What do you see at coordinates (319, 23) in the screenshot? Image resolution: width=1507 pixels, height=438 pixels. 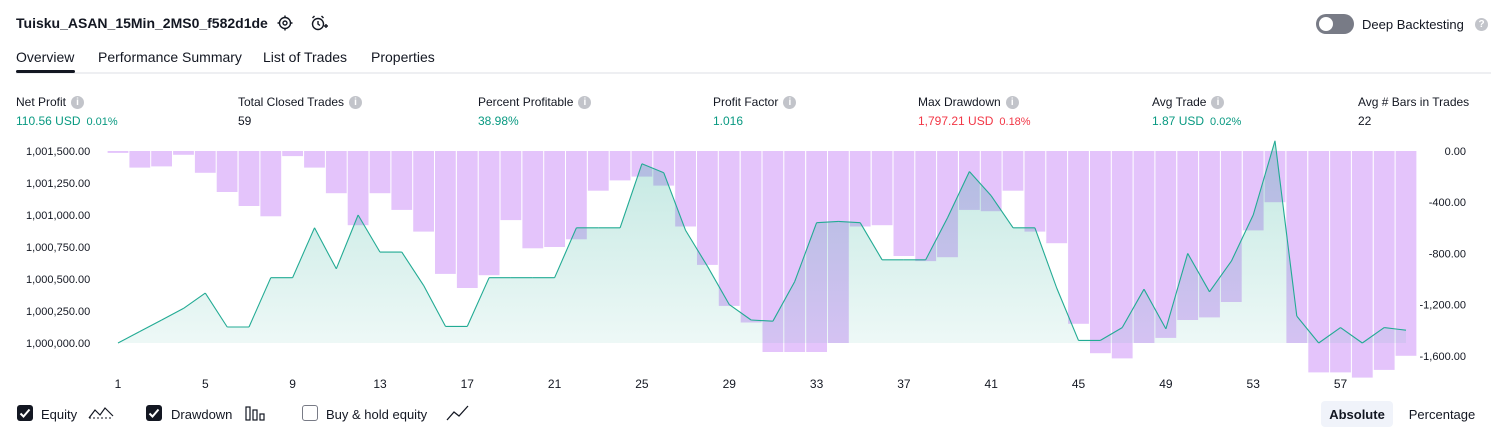 I see `add-alert-icon` at bounding box center [319, 23].